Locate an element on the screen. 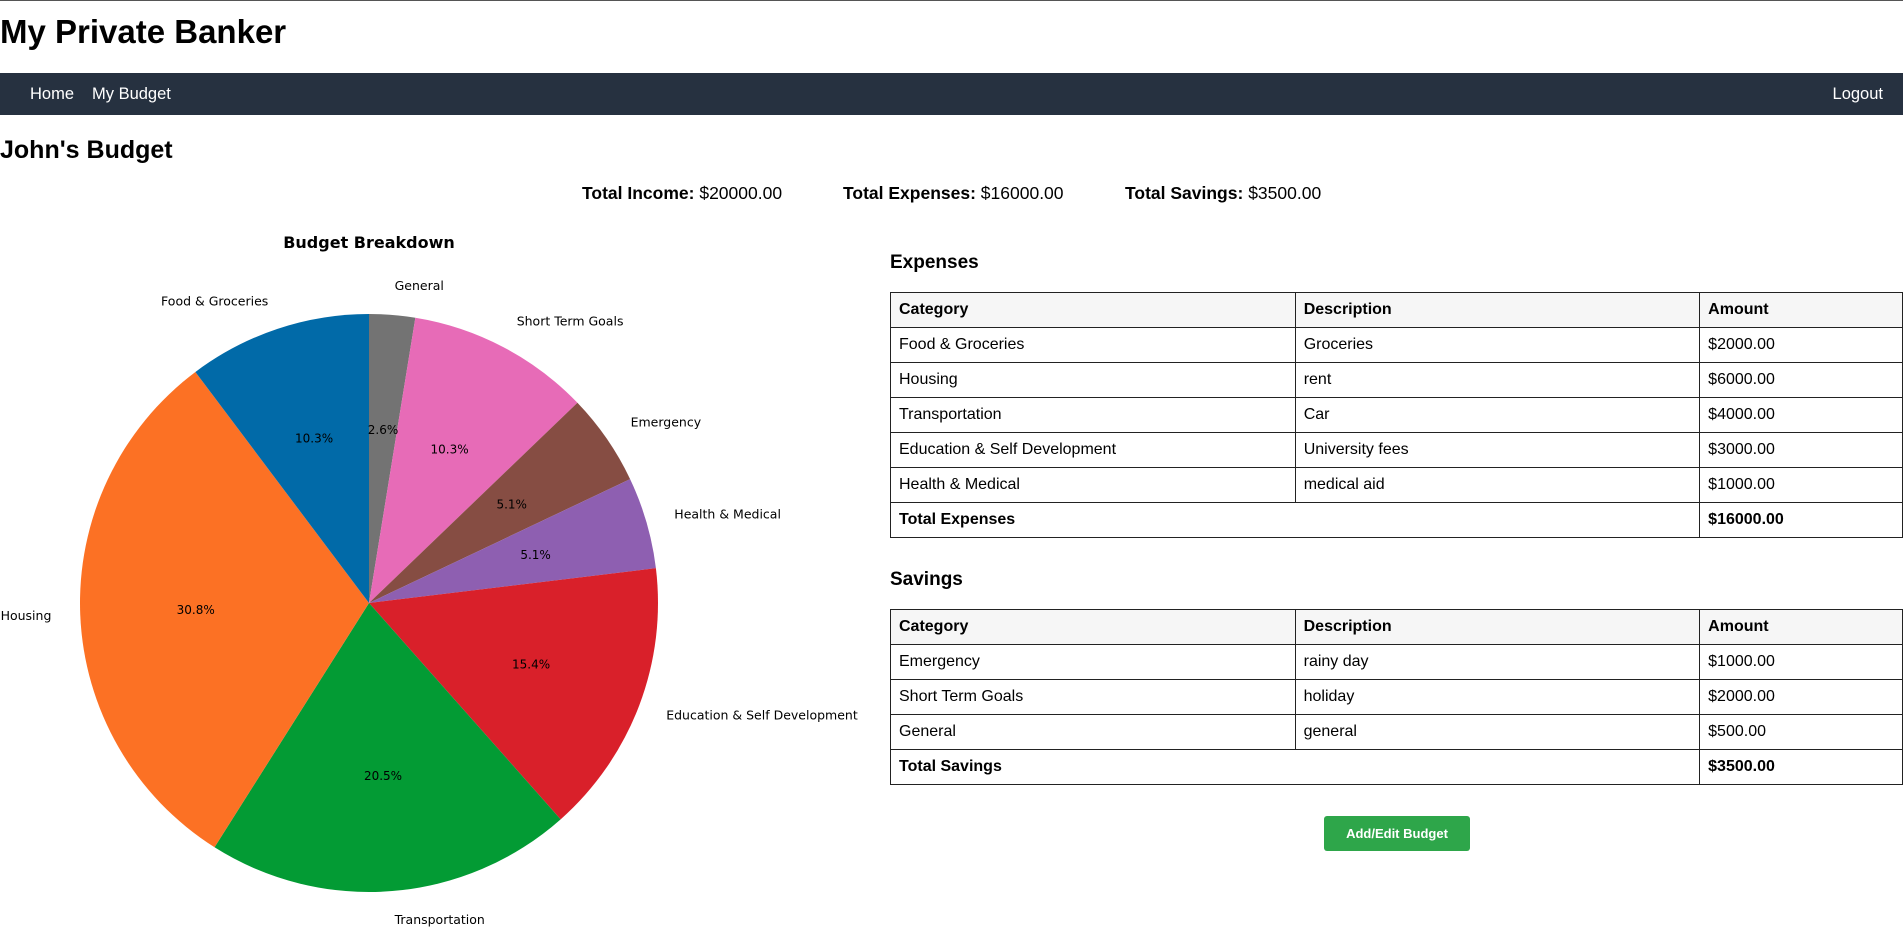  cell-description: rent is located at coordinates (1497, 380).